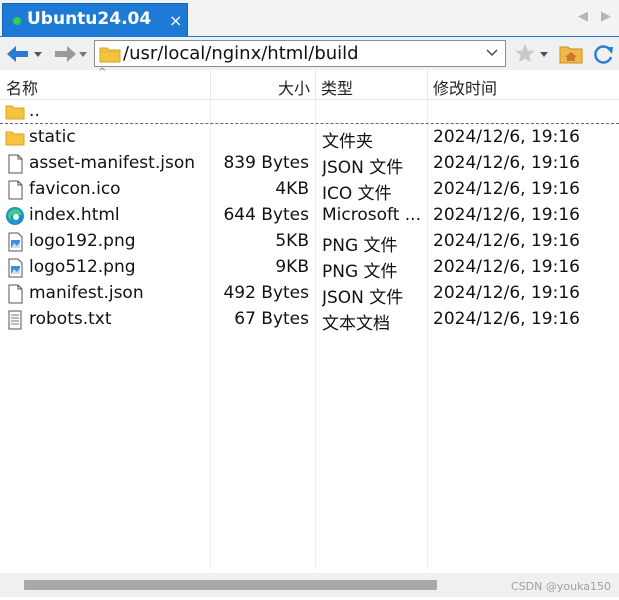 Image resolution: width=619 pixels, height=600 pixels. Describe the element at coordinates (309, 111) in the screenshot. I see `list-item-parent-directory: ..` at that location.